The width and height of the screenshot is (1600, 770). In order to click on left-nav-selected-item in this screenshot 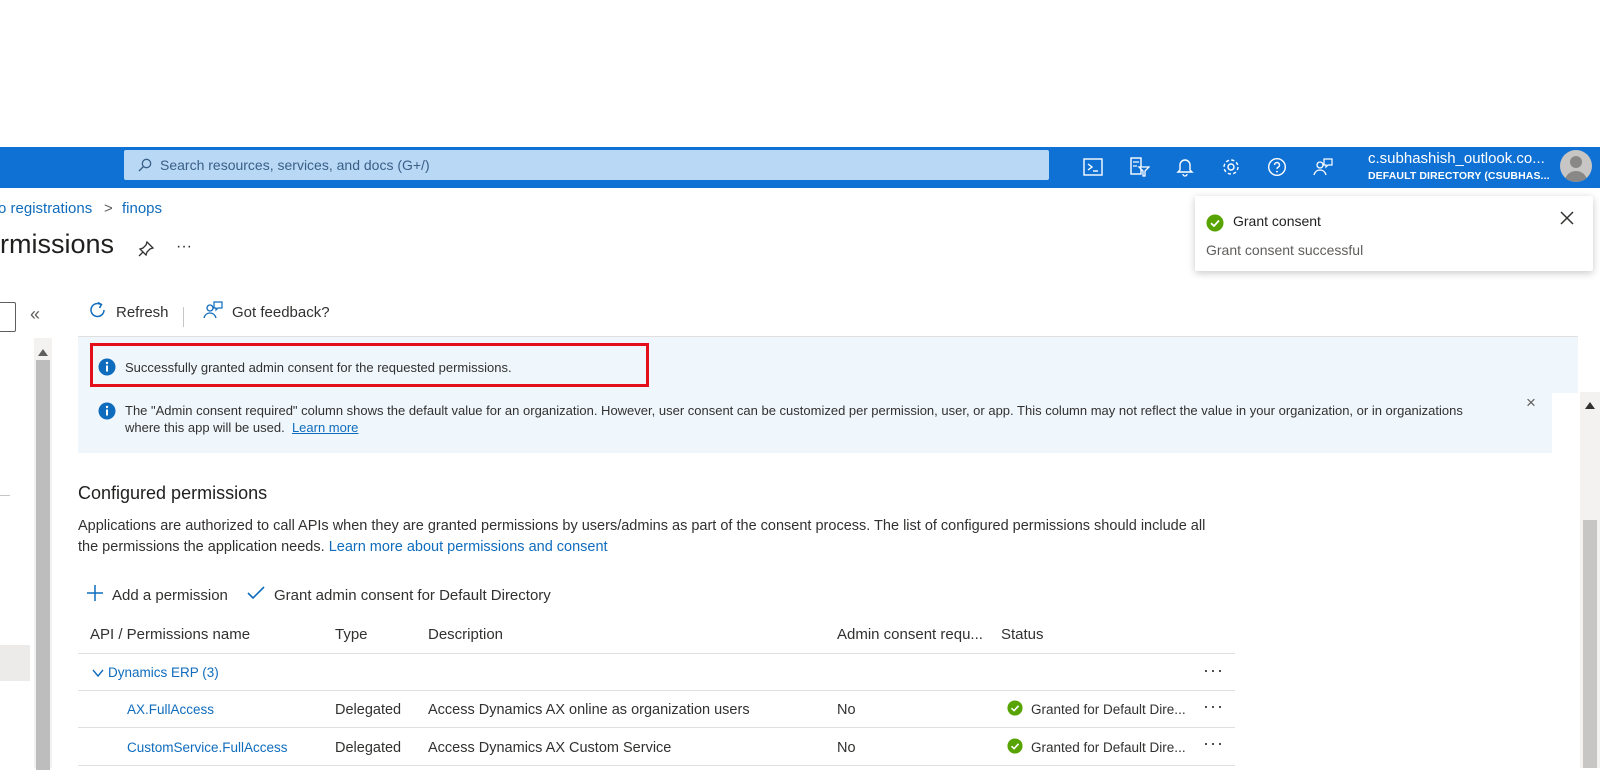, I will do `click(15, 663)`.